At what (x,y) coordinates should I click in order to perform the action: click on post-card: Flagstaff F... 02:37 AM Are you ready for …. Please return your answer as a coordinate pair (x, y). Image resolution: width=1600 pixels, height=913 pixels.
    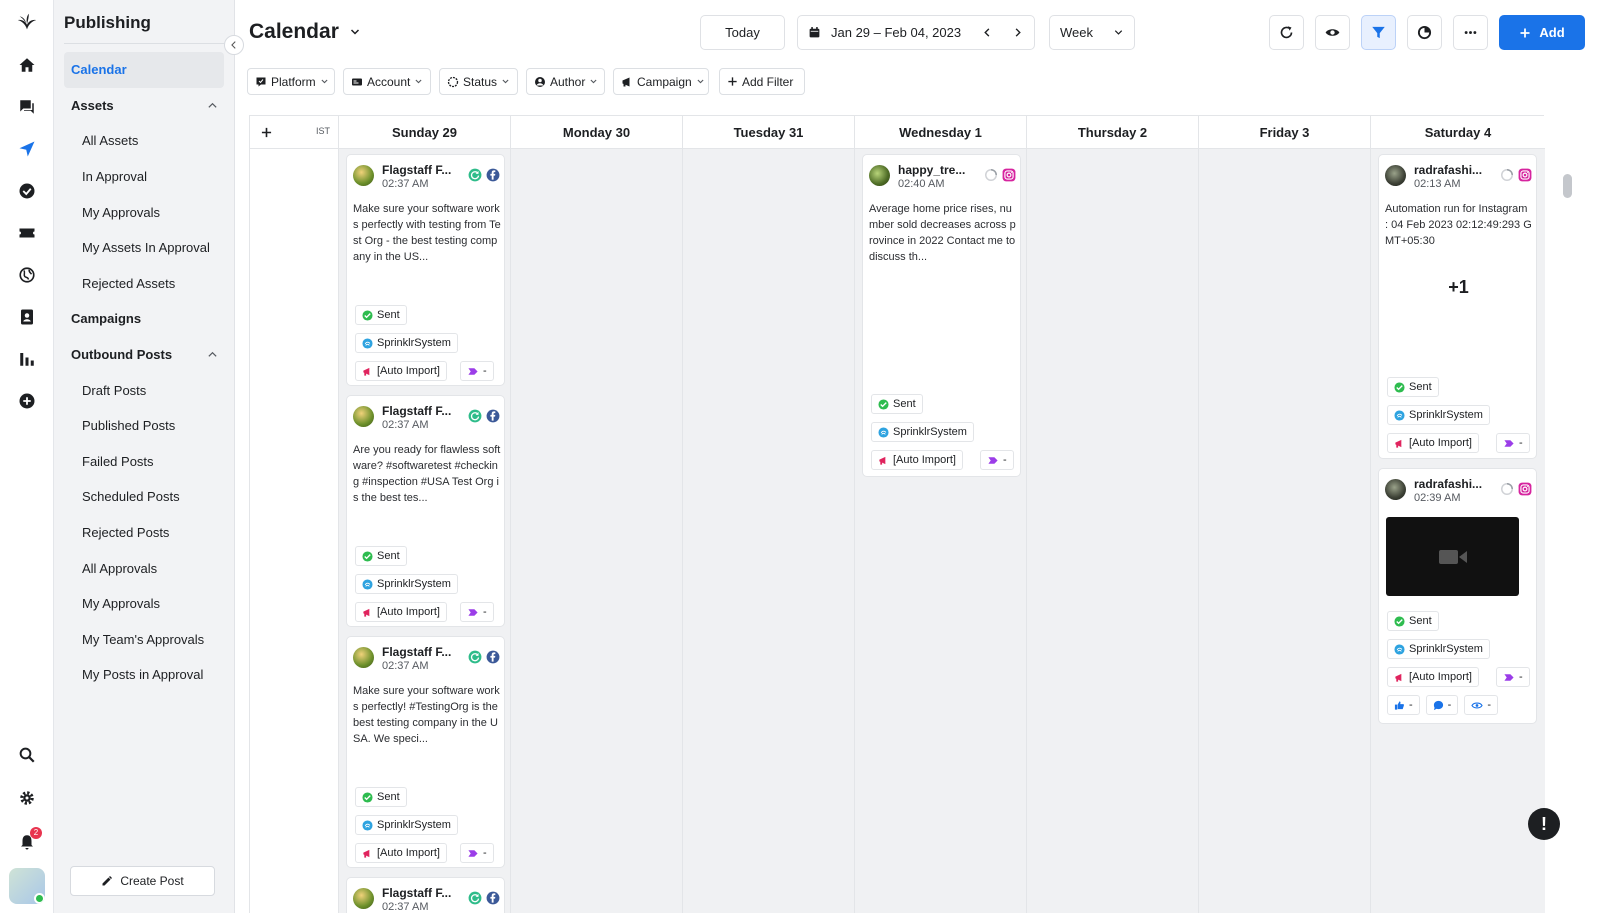
    Looking at the image, I should click on (425, 511).